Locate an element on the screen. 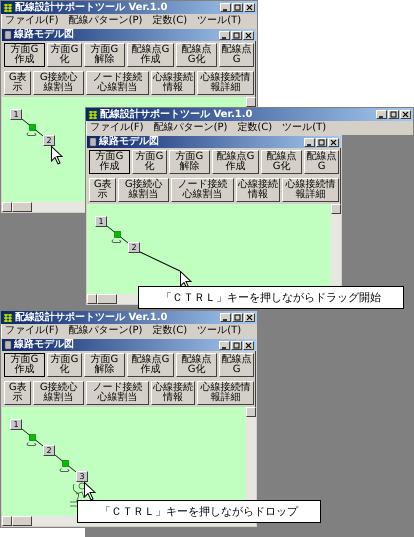  drag-line is located at coordinates (160, 262).